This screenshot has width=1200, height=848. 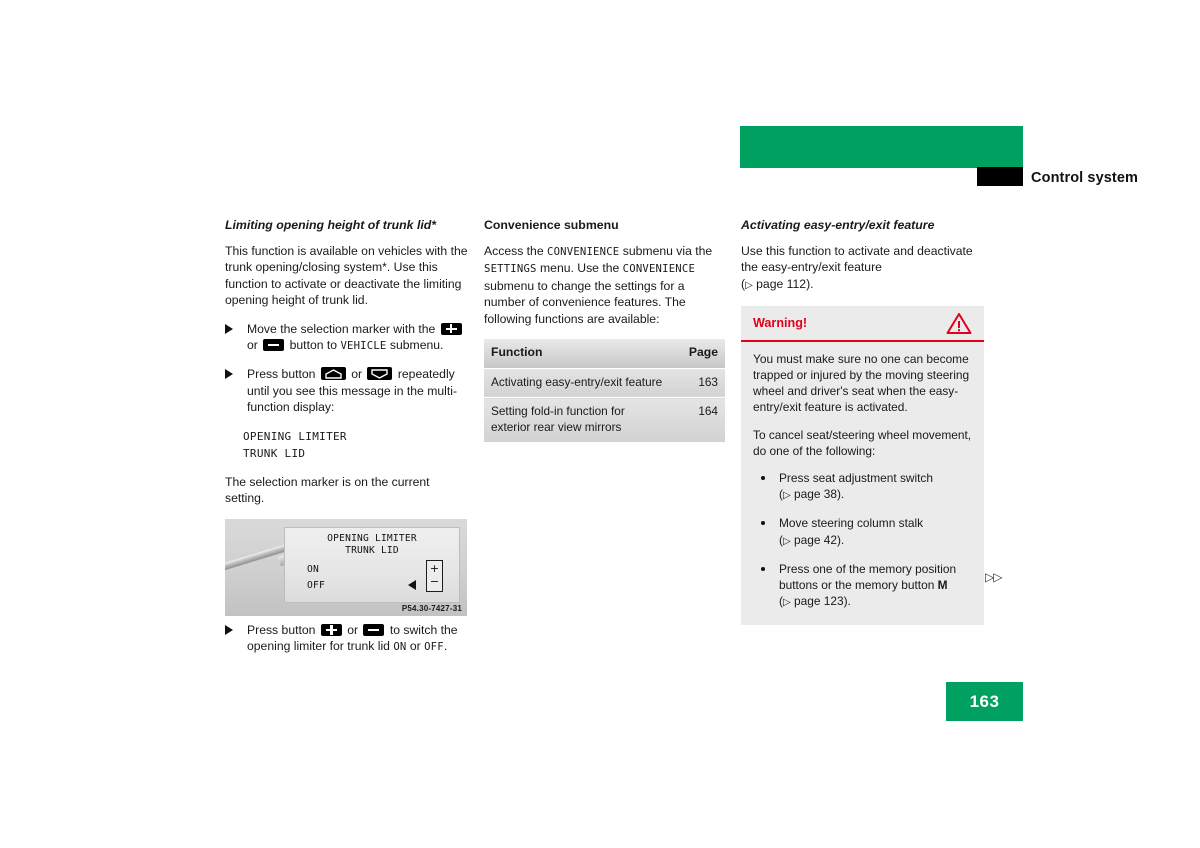 What do you see at coordinates (372, 550) in the screenshot?
I see `mfd-title-line-2: TRUNK LID` at bounding box center [372, 550].